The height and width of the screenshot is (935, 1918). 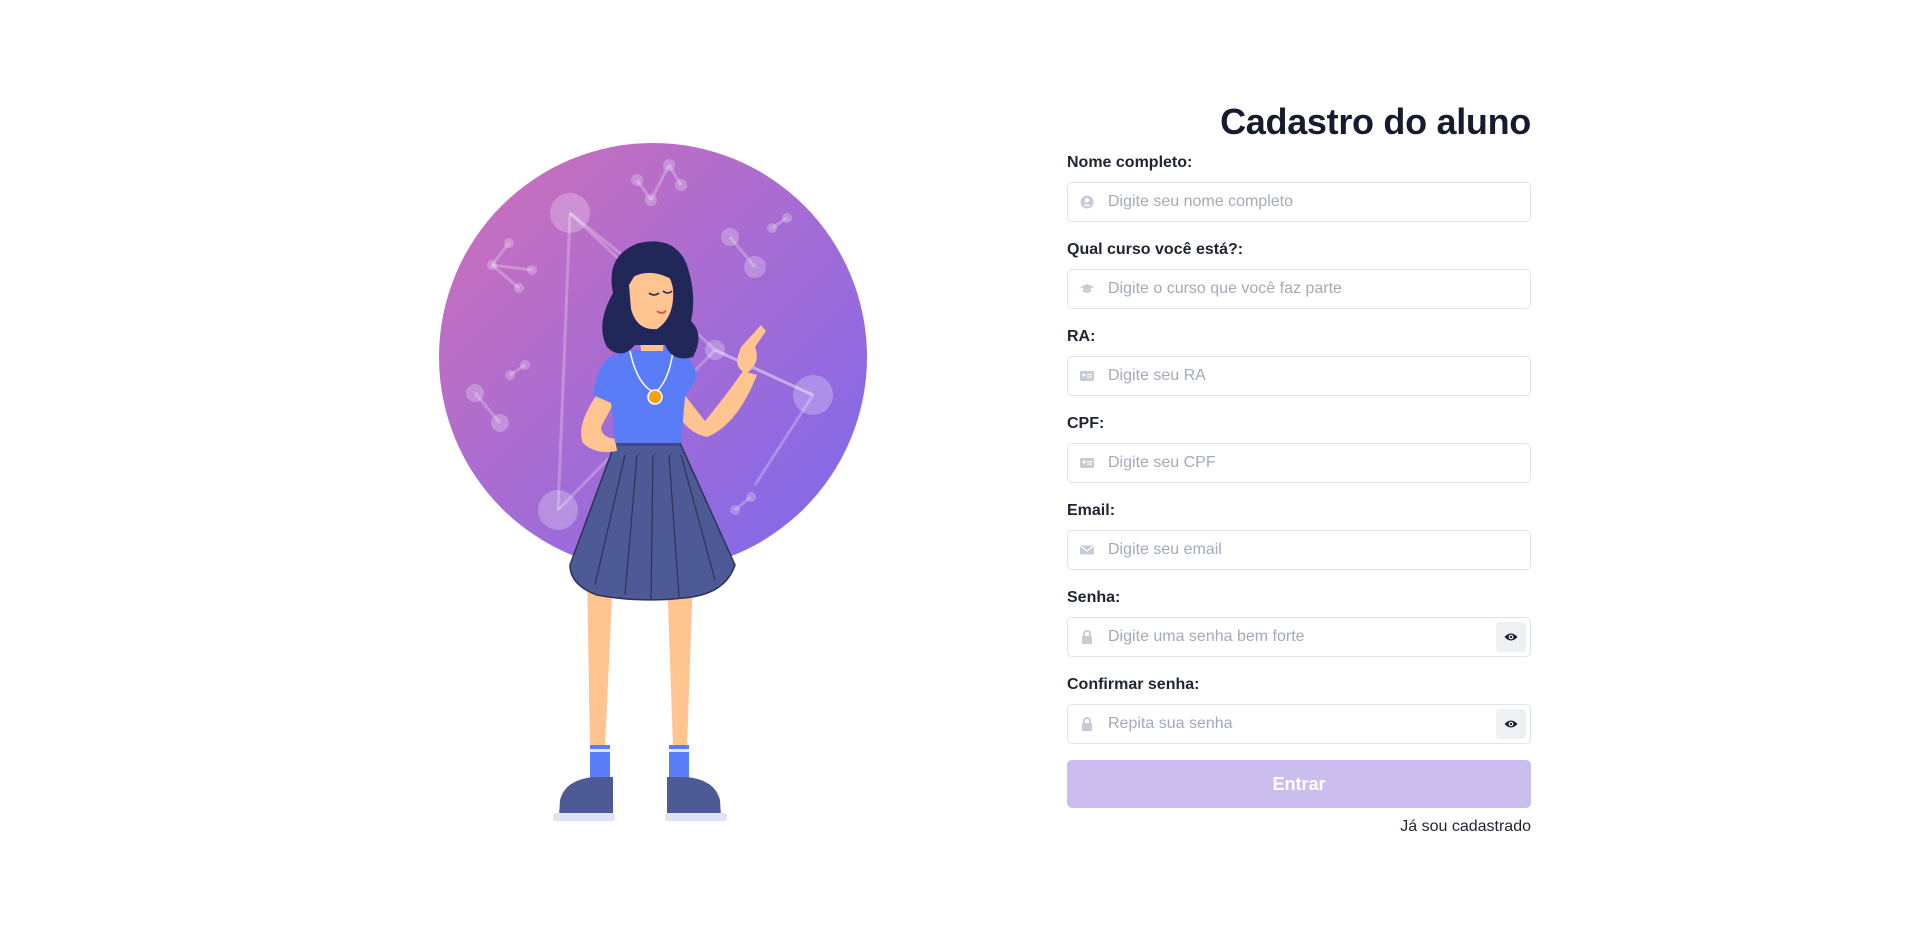 What do you see at coordinates (1087, 550) in the screenshot?
I see `envelope-icon` at bounding box center [1087, 550].